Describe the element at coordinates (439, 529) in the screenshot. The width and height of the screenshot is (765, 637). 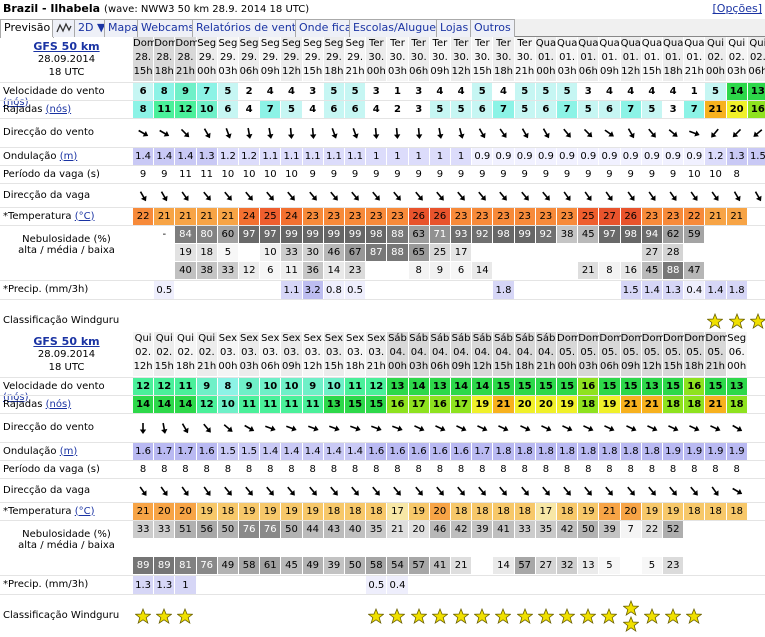
I see `cloud-cell: 46` at that location.